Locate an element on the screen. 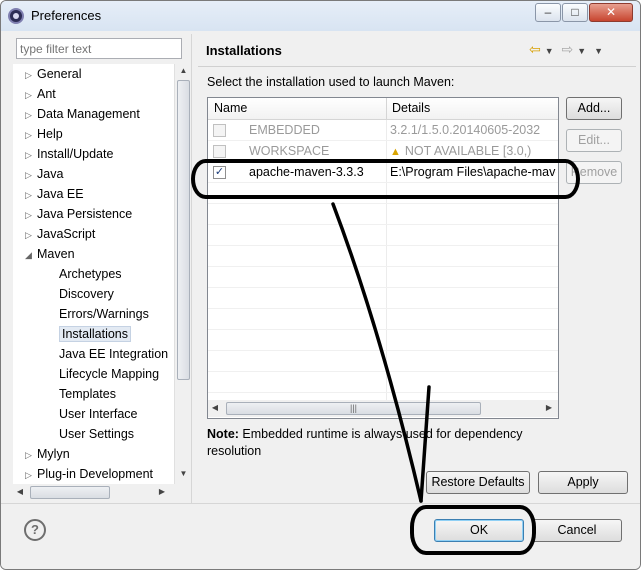 The image size is (641, 570). scrollbar-thumb: ||| is located at coordinates (353, 408).